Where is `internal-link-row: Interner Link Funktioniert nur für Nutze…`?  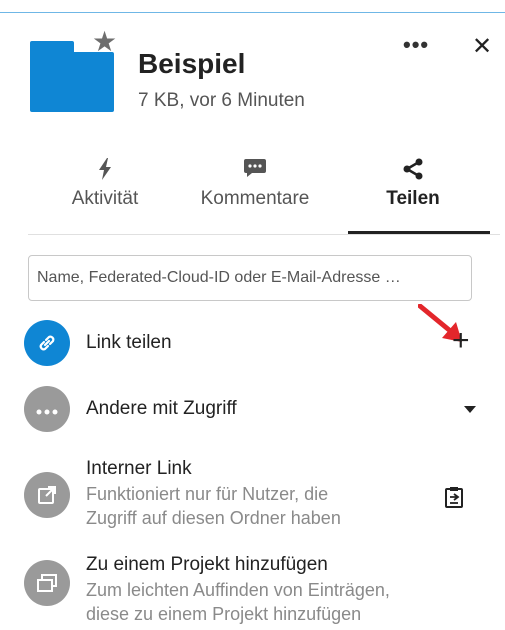 internal-link-row: Interner Link Funktioniert nur für Nutze… is located at coordinates (259, 497).